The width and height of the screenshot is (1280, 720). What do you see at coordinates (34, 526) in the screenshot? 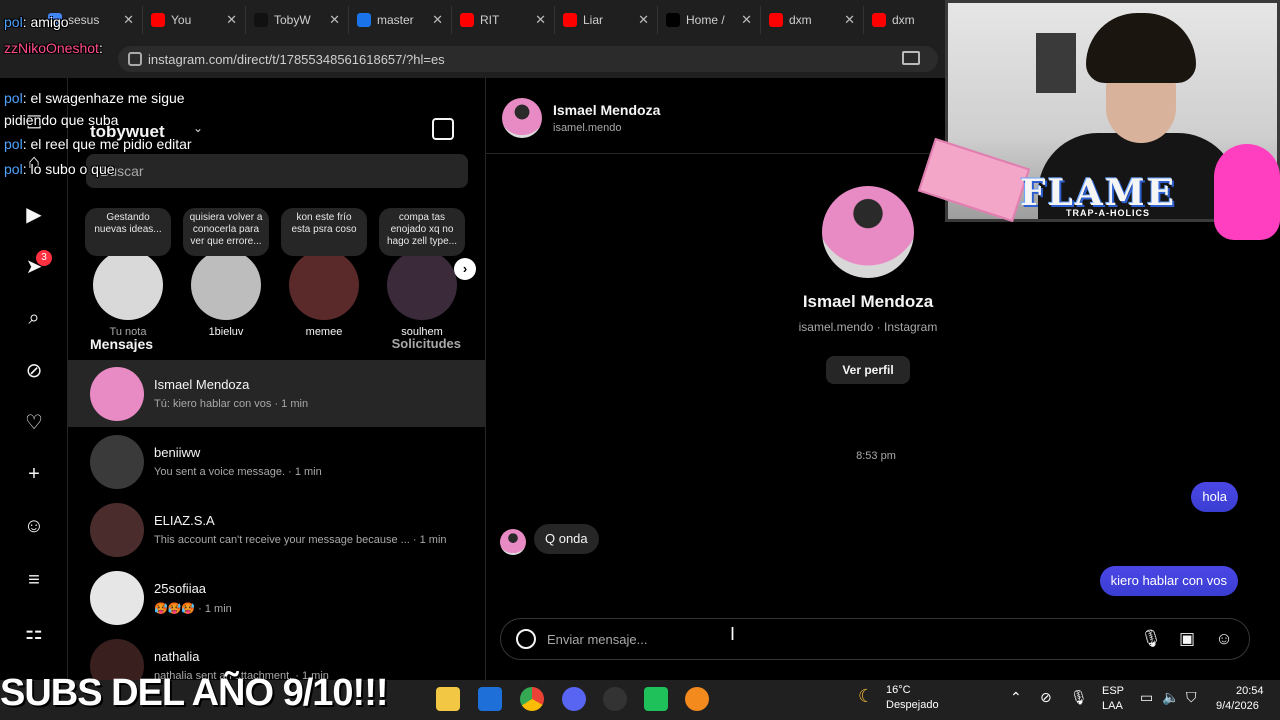
I see `profile-icon: ☺` at bounding box center [34, 526].